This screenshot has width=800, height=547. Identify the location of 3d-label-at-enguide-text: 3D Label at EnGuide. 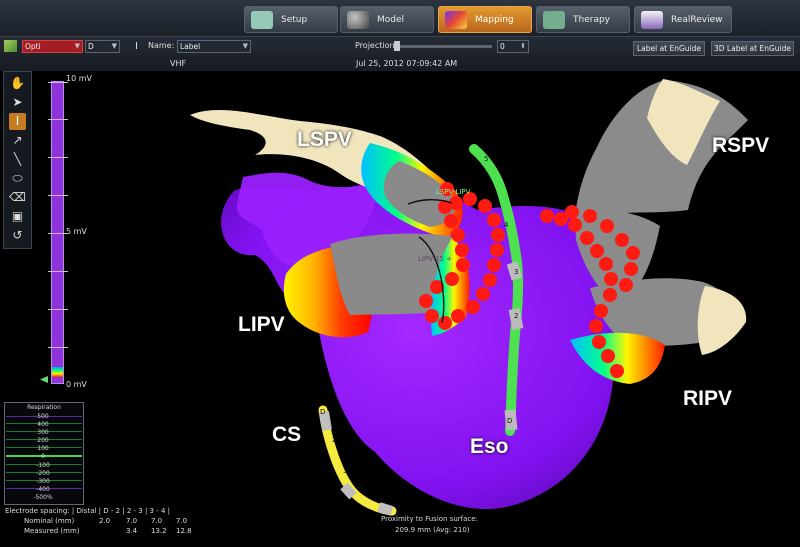
(752, 48).